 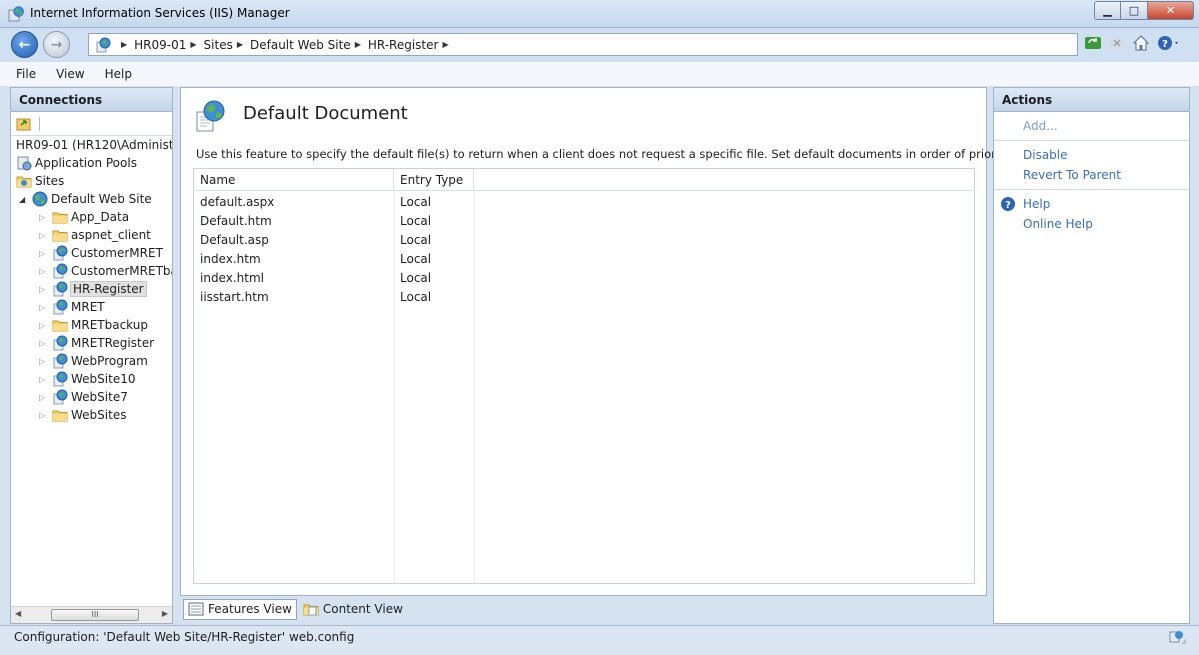 I want to click on tree-item-label: WebSites, so click(x=99, y=415).